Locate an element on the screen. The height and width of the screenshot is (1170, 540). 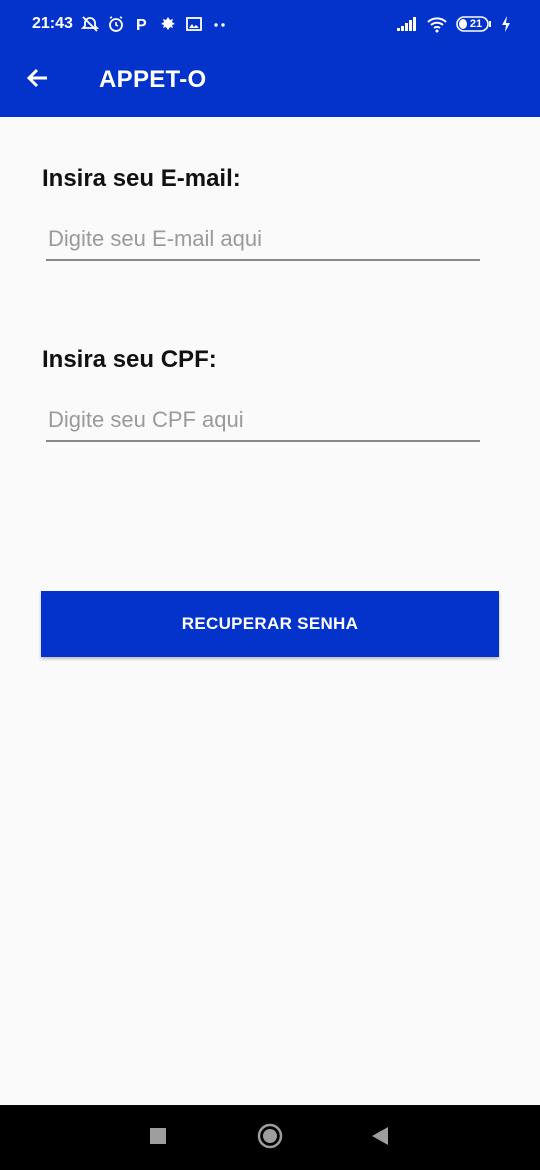
alarm-off-icon is located at coordinates (89, 24).